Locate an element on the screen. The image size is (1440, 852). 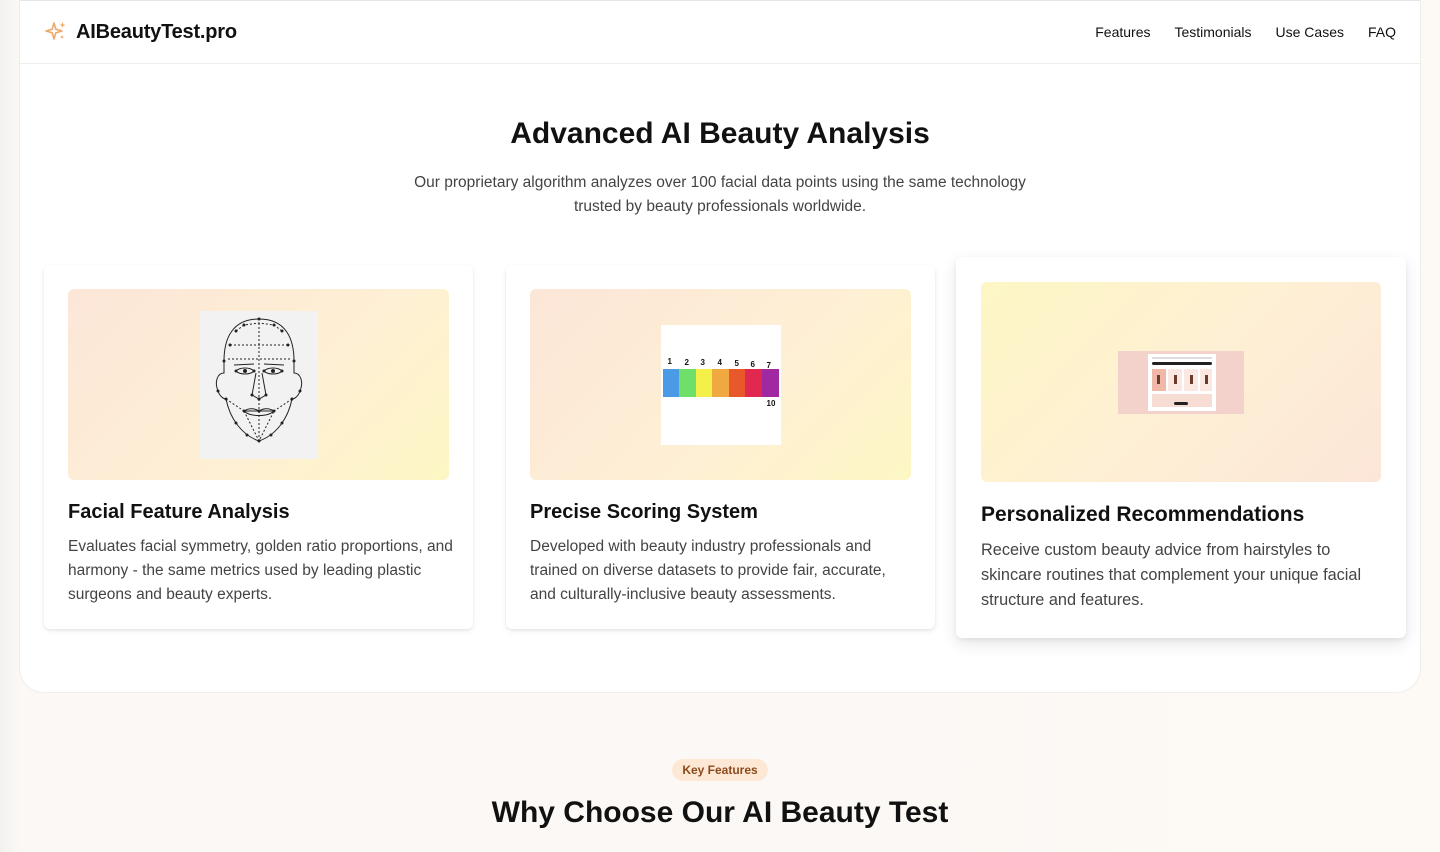
nav-link-use-cases: Use Cases is located at coordinates (1310, 32).